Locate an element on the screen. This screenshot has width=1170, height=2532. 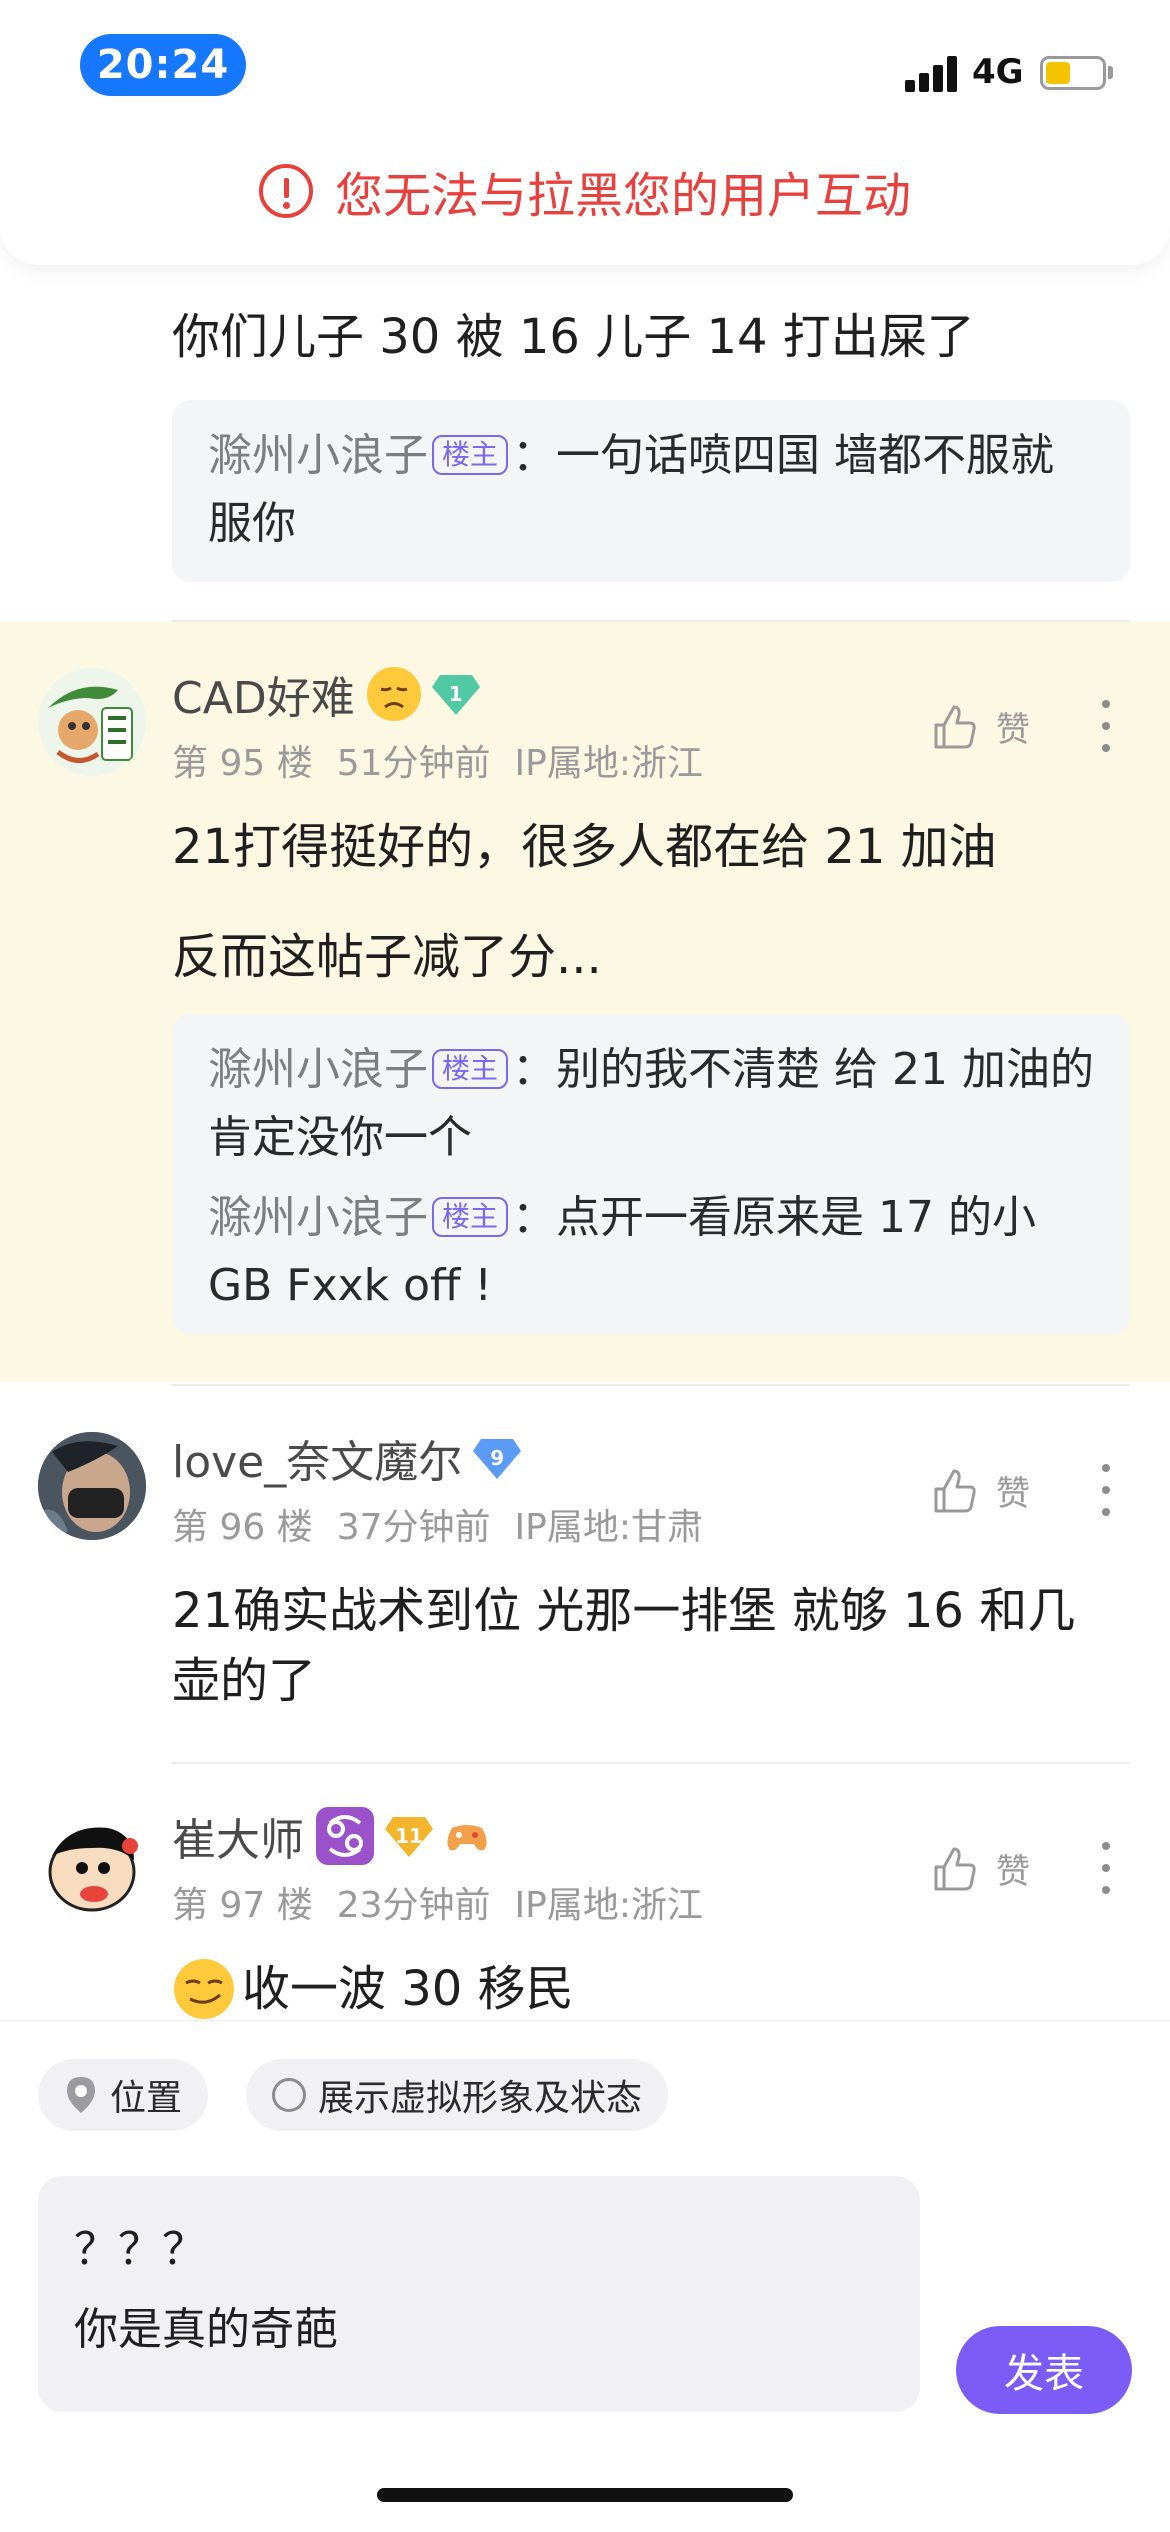
level-number: 1 is located at coordinates (455, 694).